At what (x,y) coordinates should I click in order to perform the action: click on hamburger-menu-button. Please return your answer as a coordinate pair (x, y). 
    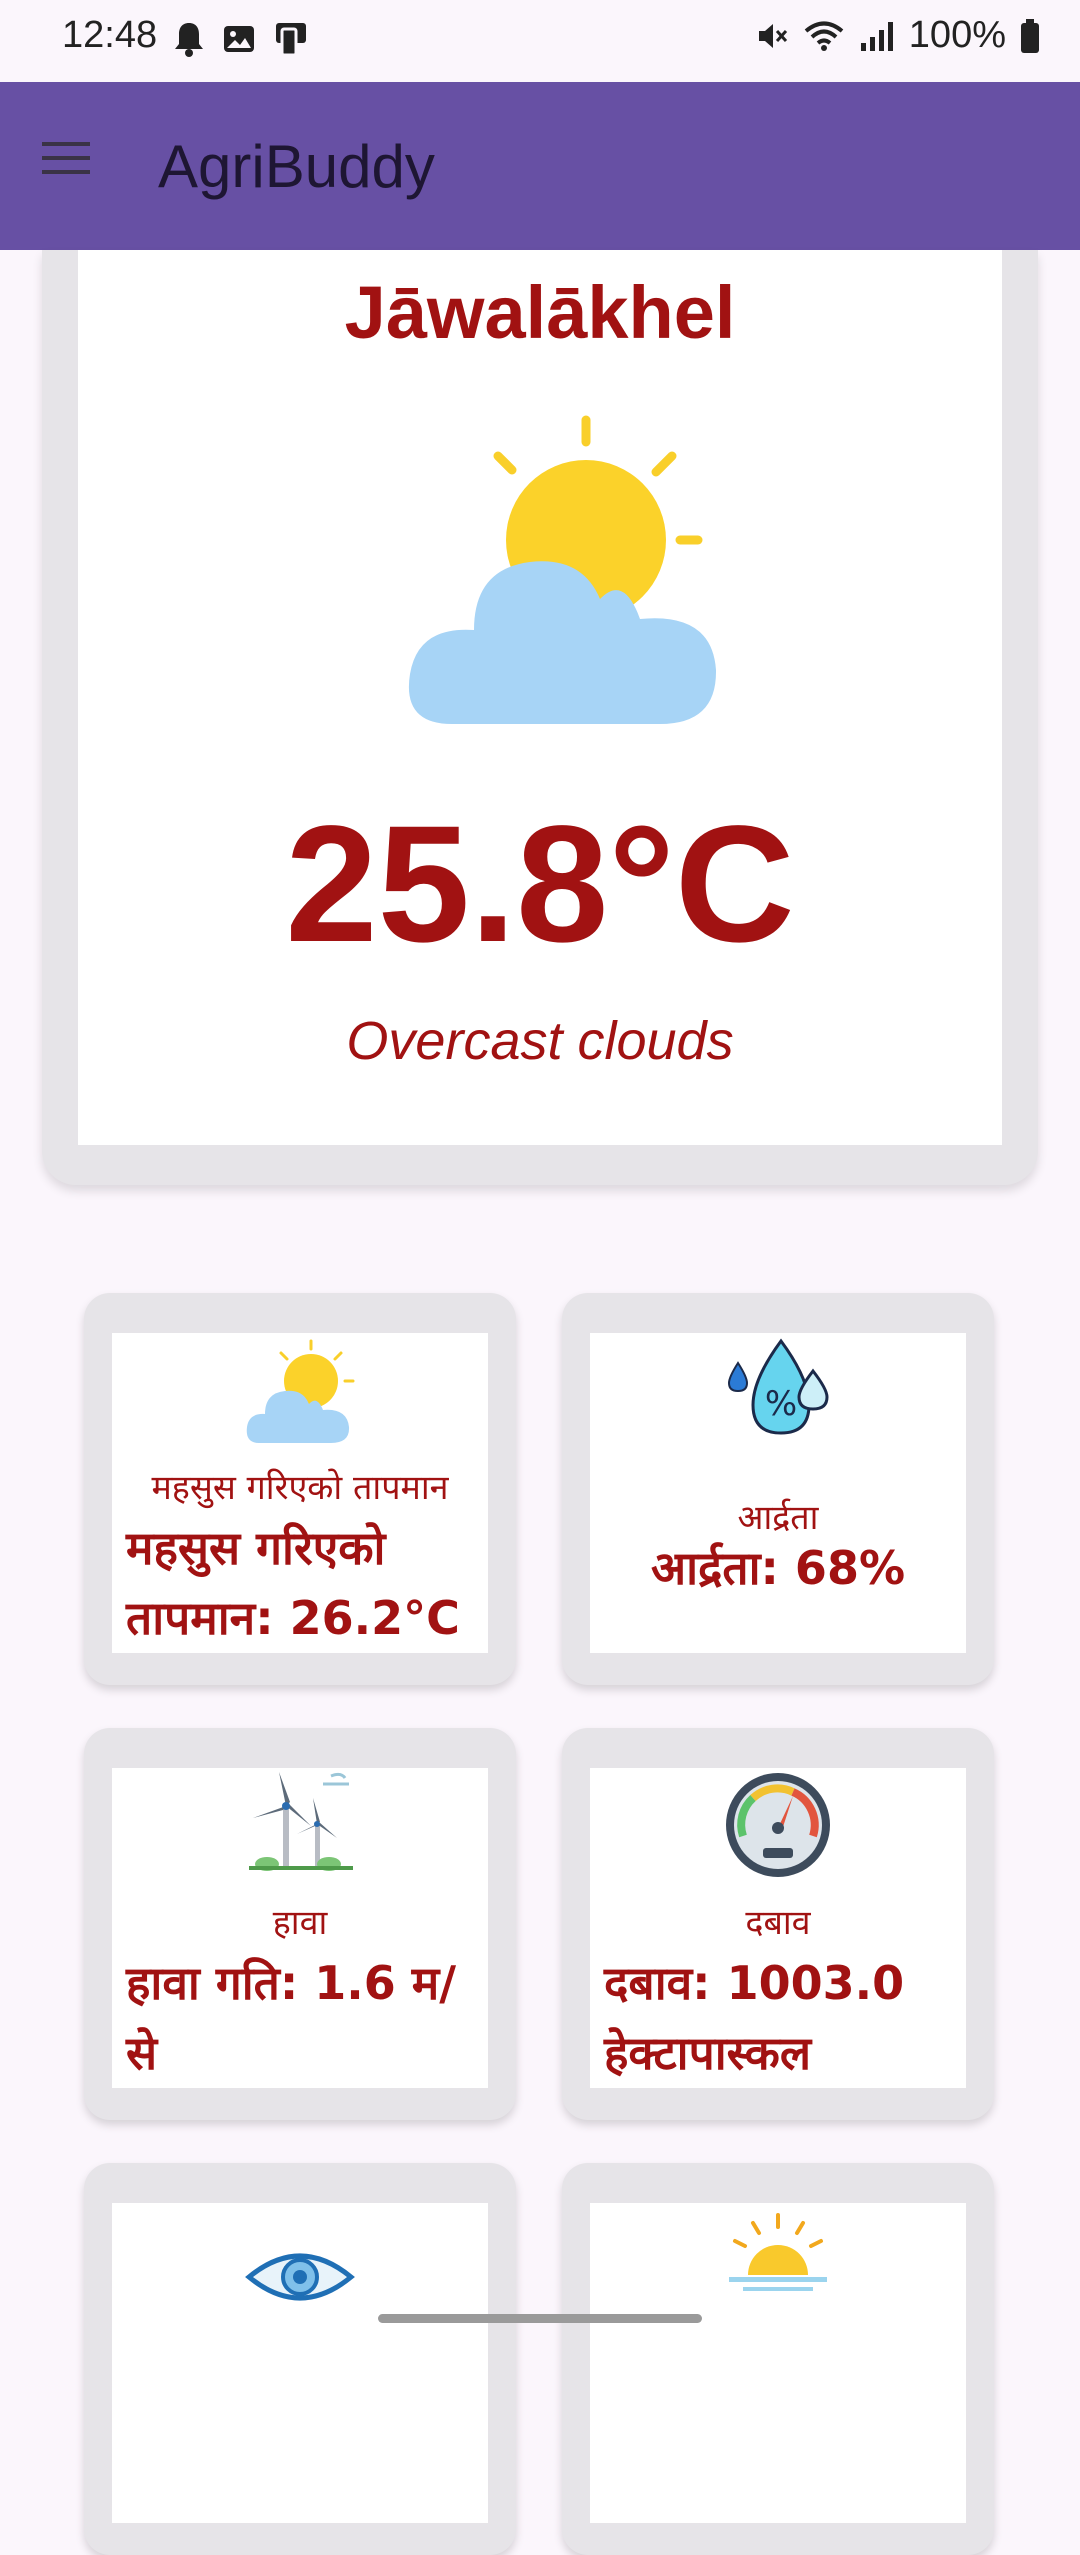
    Looking at the image, I should click on (73, 166).